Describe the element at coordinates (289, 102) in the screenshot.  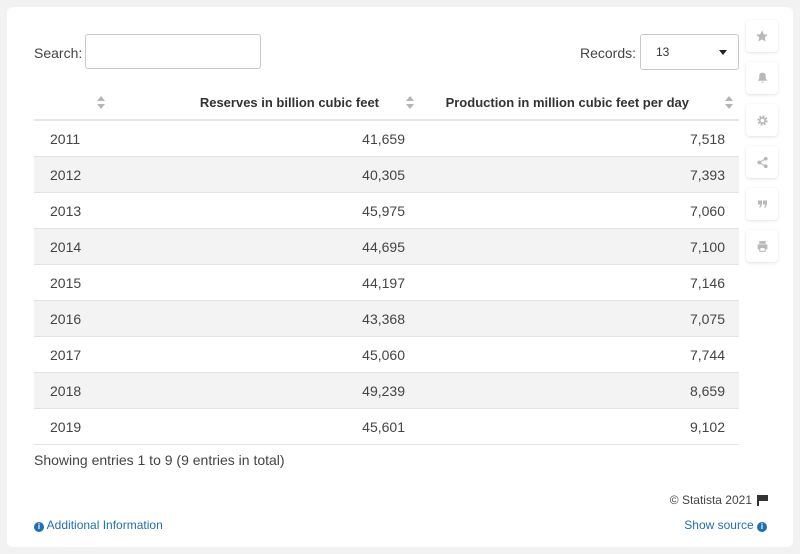
I see `column-header-label: Reserves in billion cubic feet` at that location.